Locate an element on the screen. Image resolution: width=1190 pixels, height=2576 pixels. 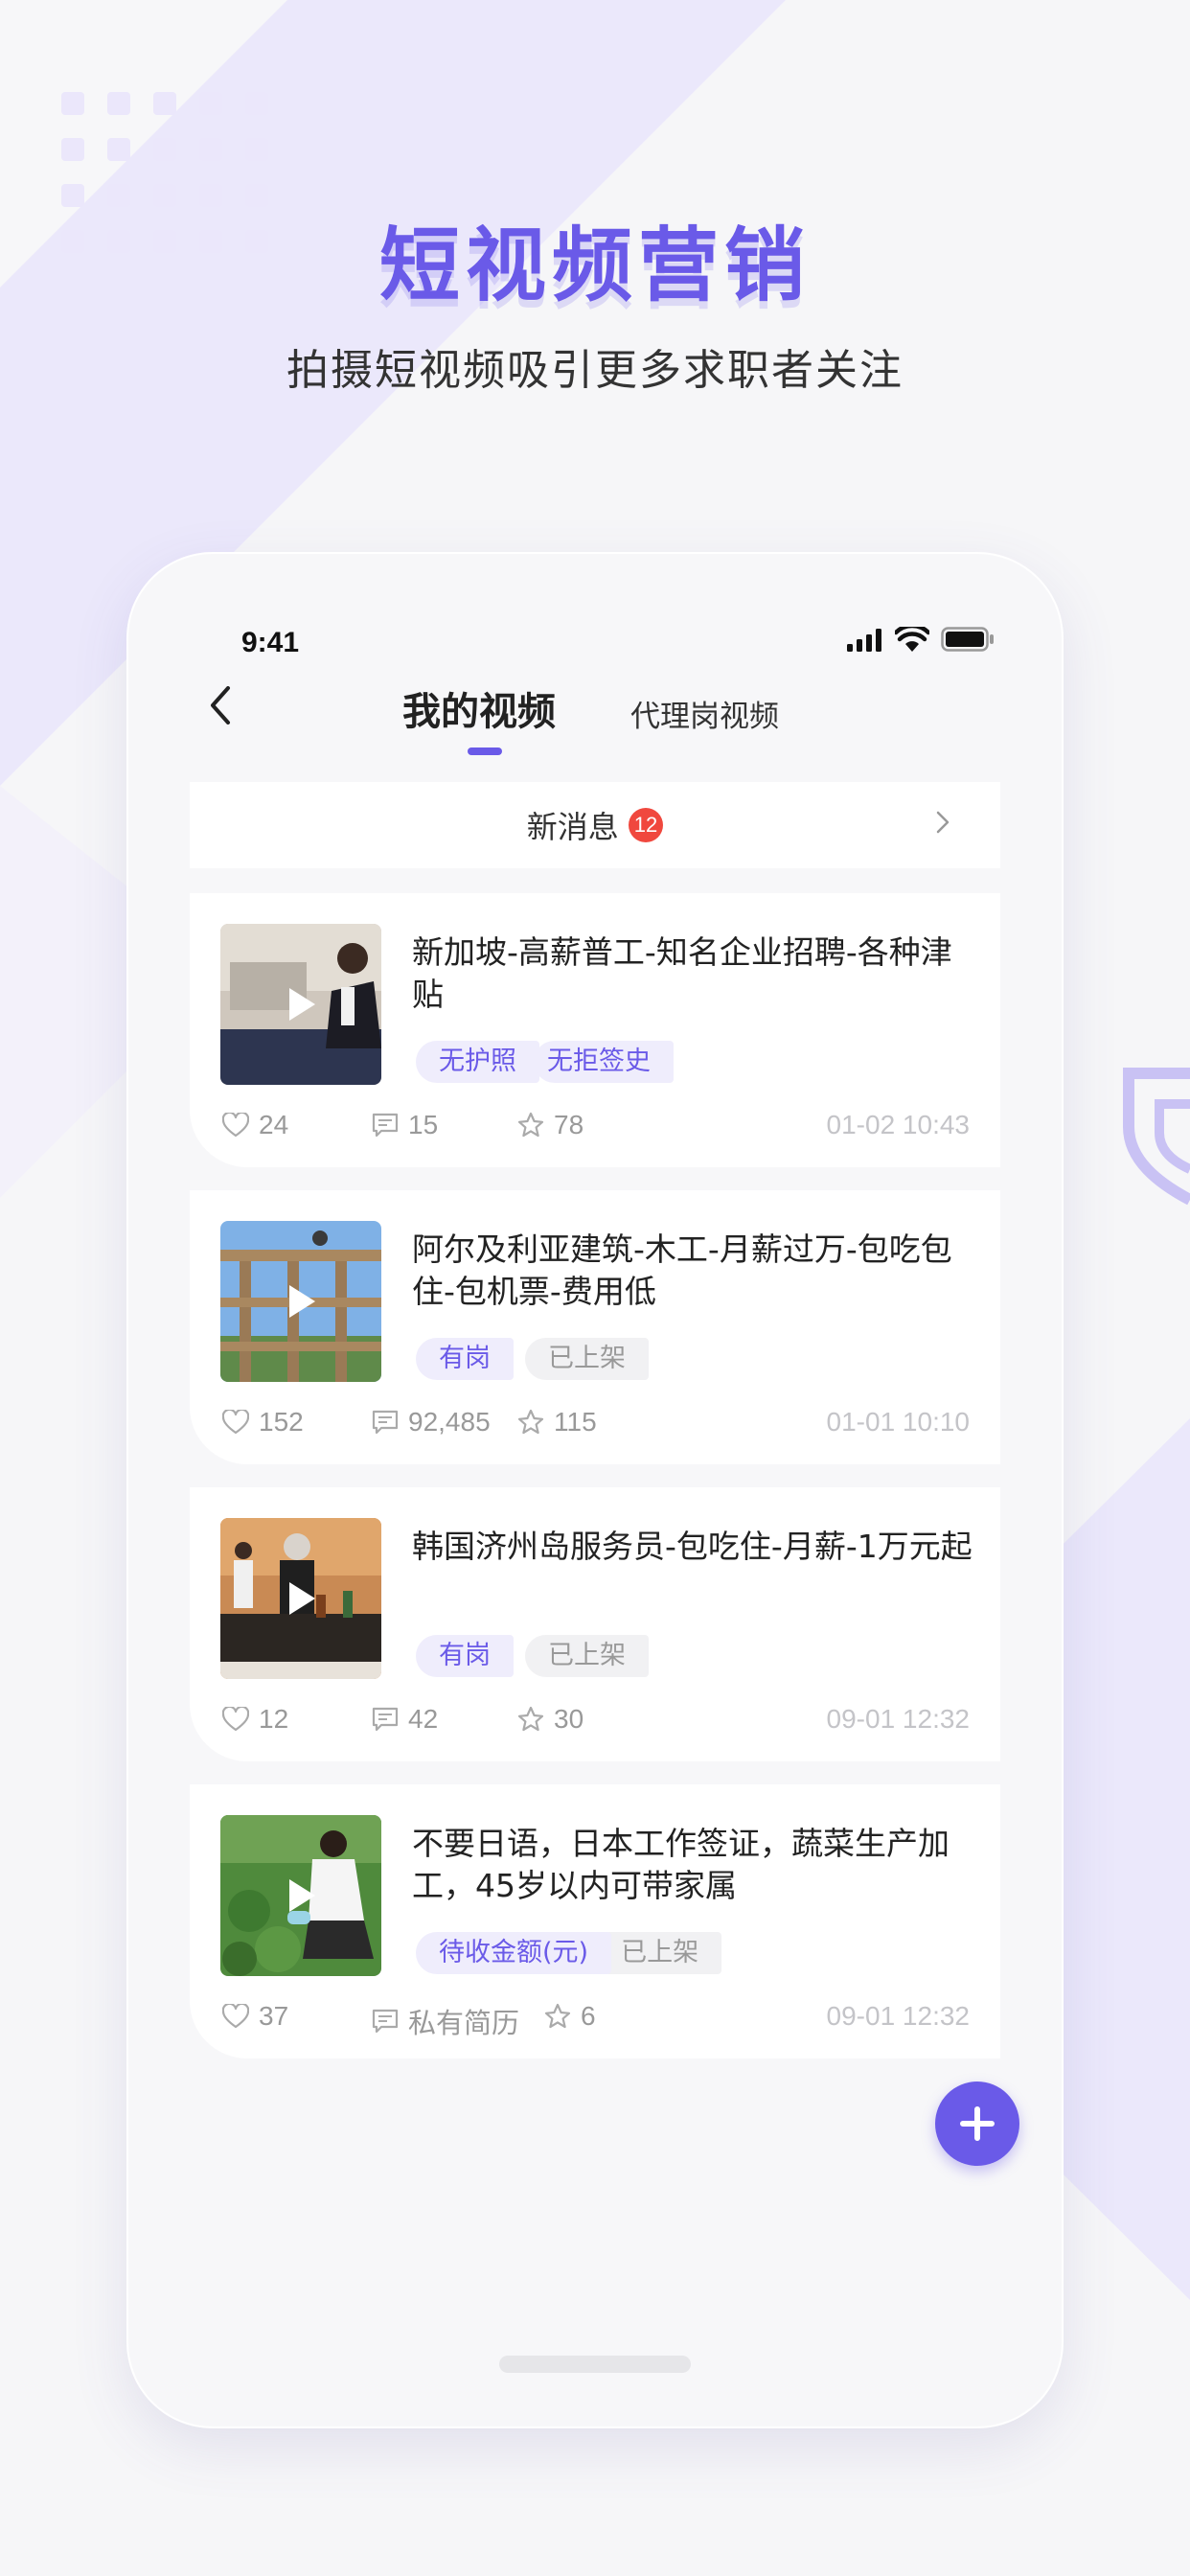
likes-count: 152 is located at coordinates (281, 1422).